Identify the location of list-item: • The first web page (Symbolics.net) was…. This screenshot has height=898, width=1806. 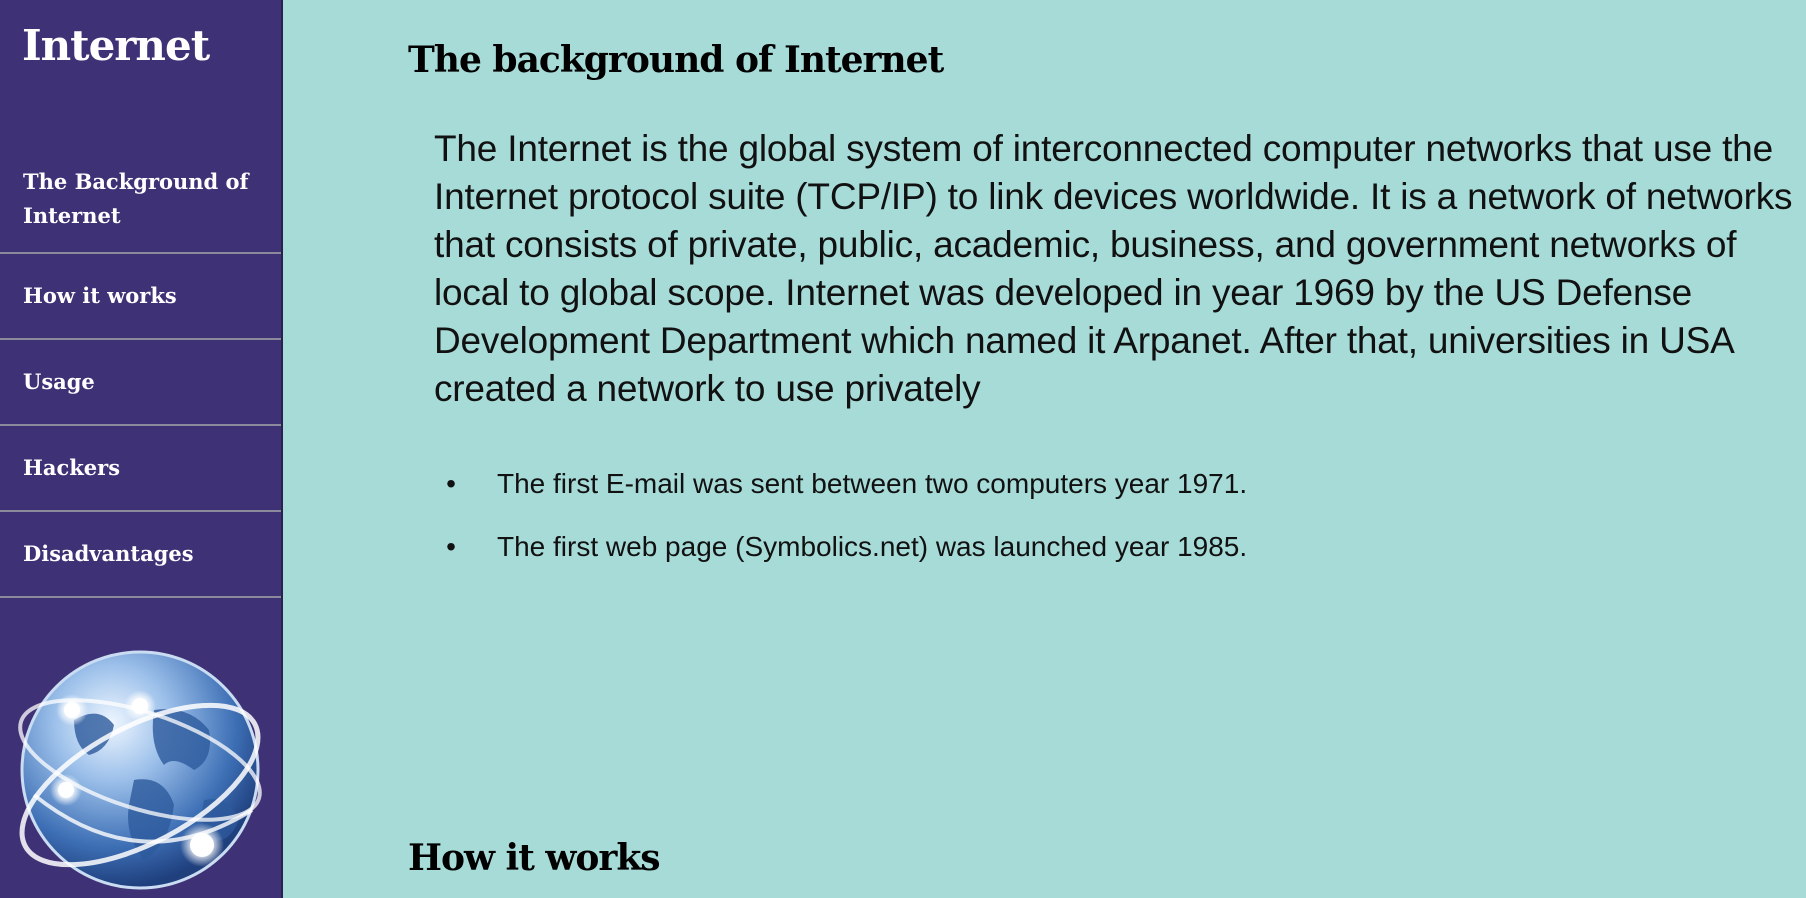
(840, 556).